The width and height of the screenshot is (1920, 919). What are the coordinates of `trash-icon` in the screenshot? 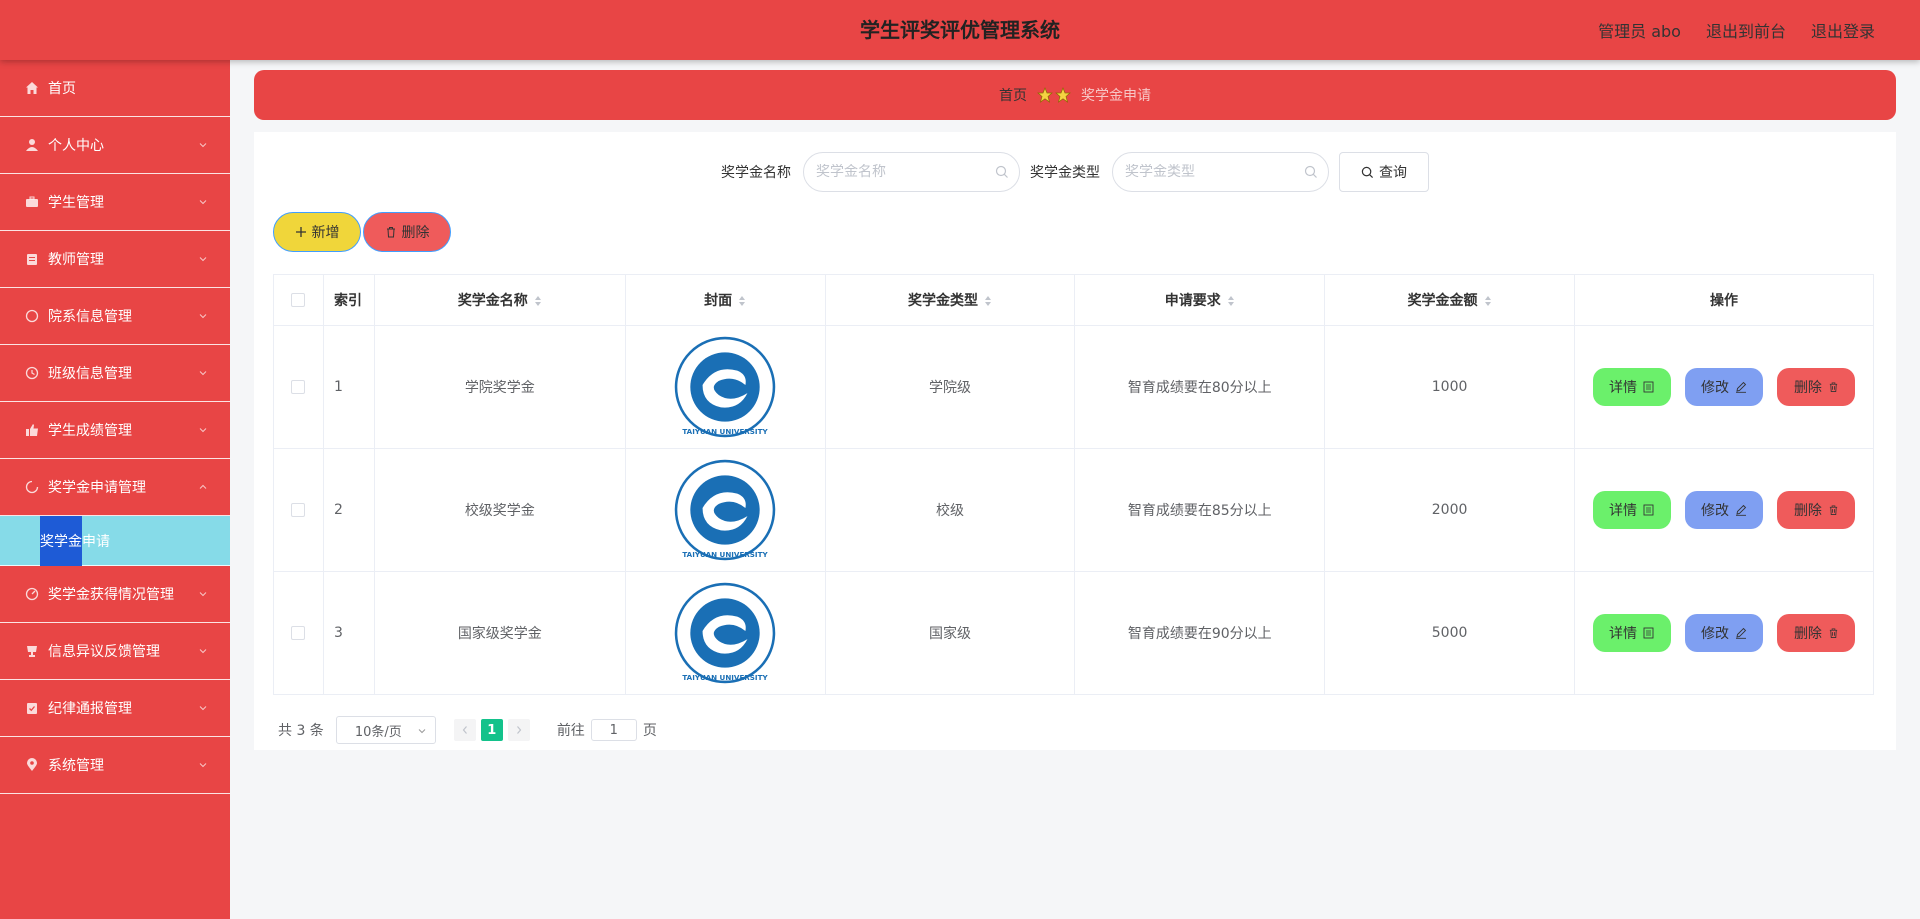 It's located at (390, 232).